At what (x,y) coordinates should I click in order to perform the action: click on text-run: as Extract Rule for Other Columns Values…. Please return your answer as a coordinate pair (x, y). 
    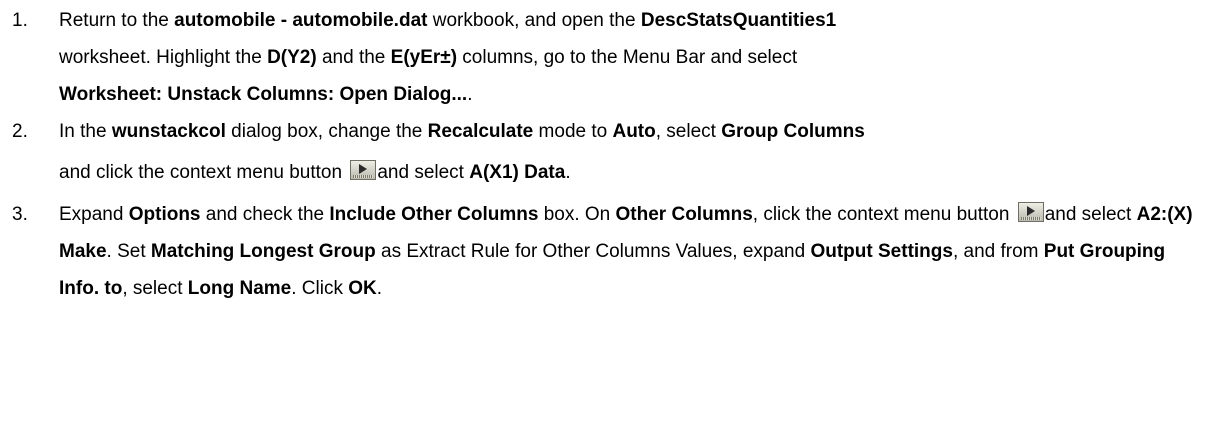
    Looking at the image, I should click on (593, 251).